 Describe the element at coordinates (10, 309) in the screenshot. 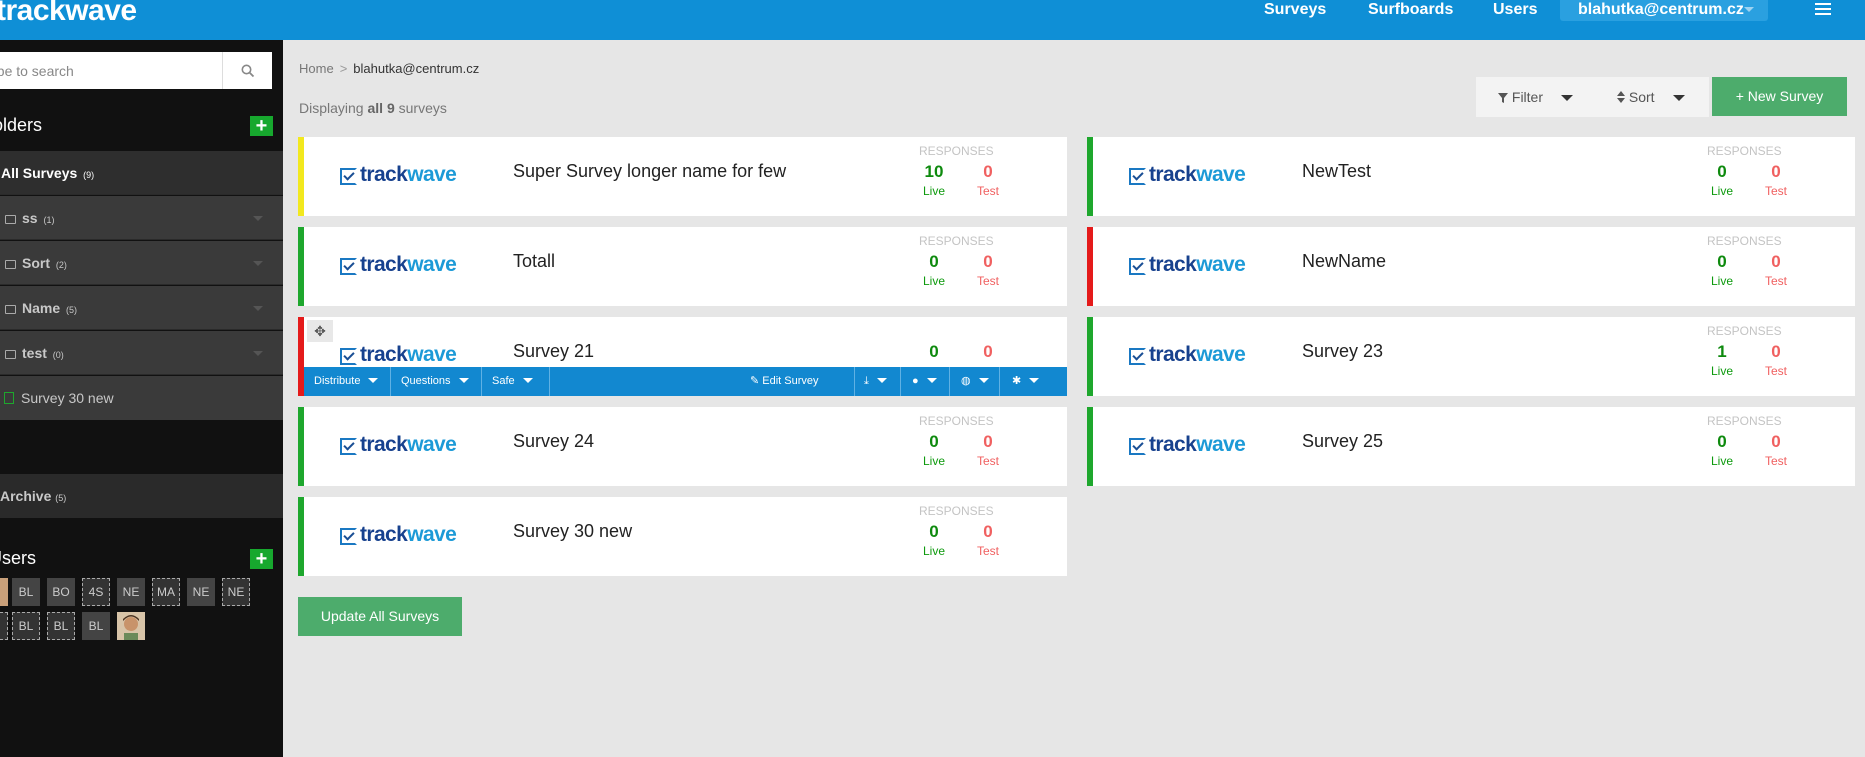

I see `folder-icon` at that location.